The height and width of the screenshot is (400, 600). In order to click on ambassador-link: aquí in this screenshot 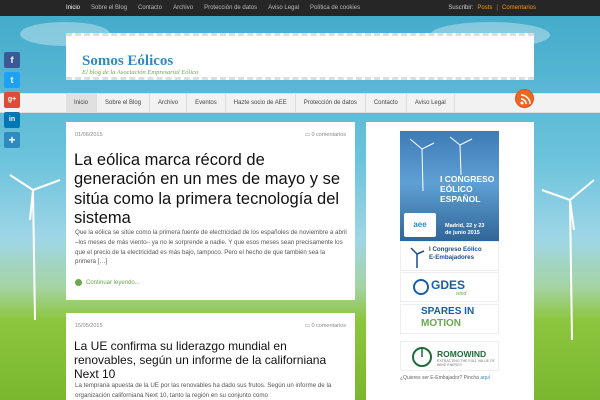, I will do `click(485, 378)`.